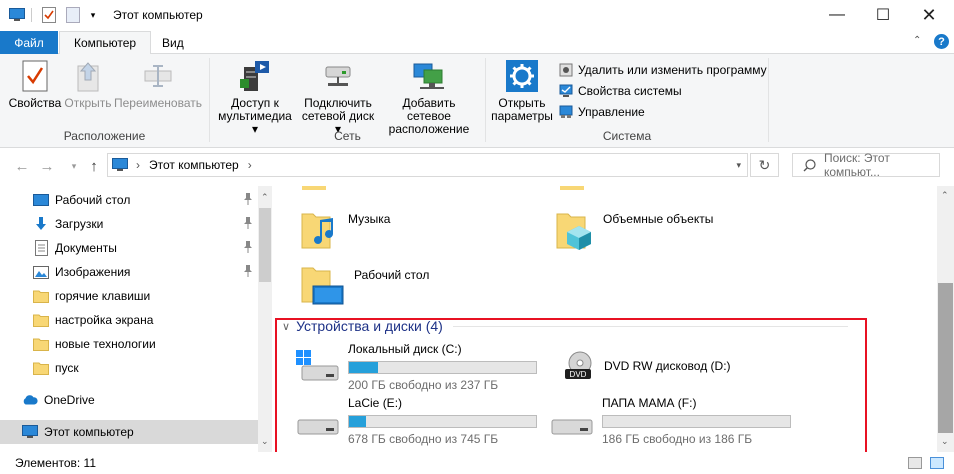  I want to click on folder-desktop: Рабочий стол, so click(420, 285).